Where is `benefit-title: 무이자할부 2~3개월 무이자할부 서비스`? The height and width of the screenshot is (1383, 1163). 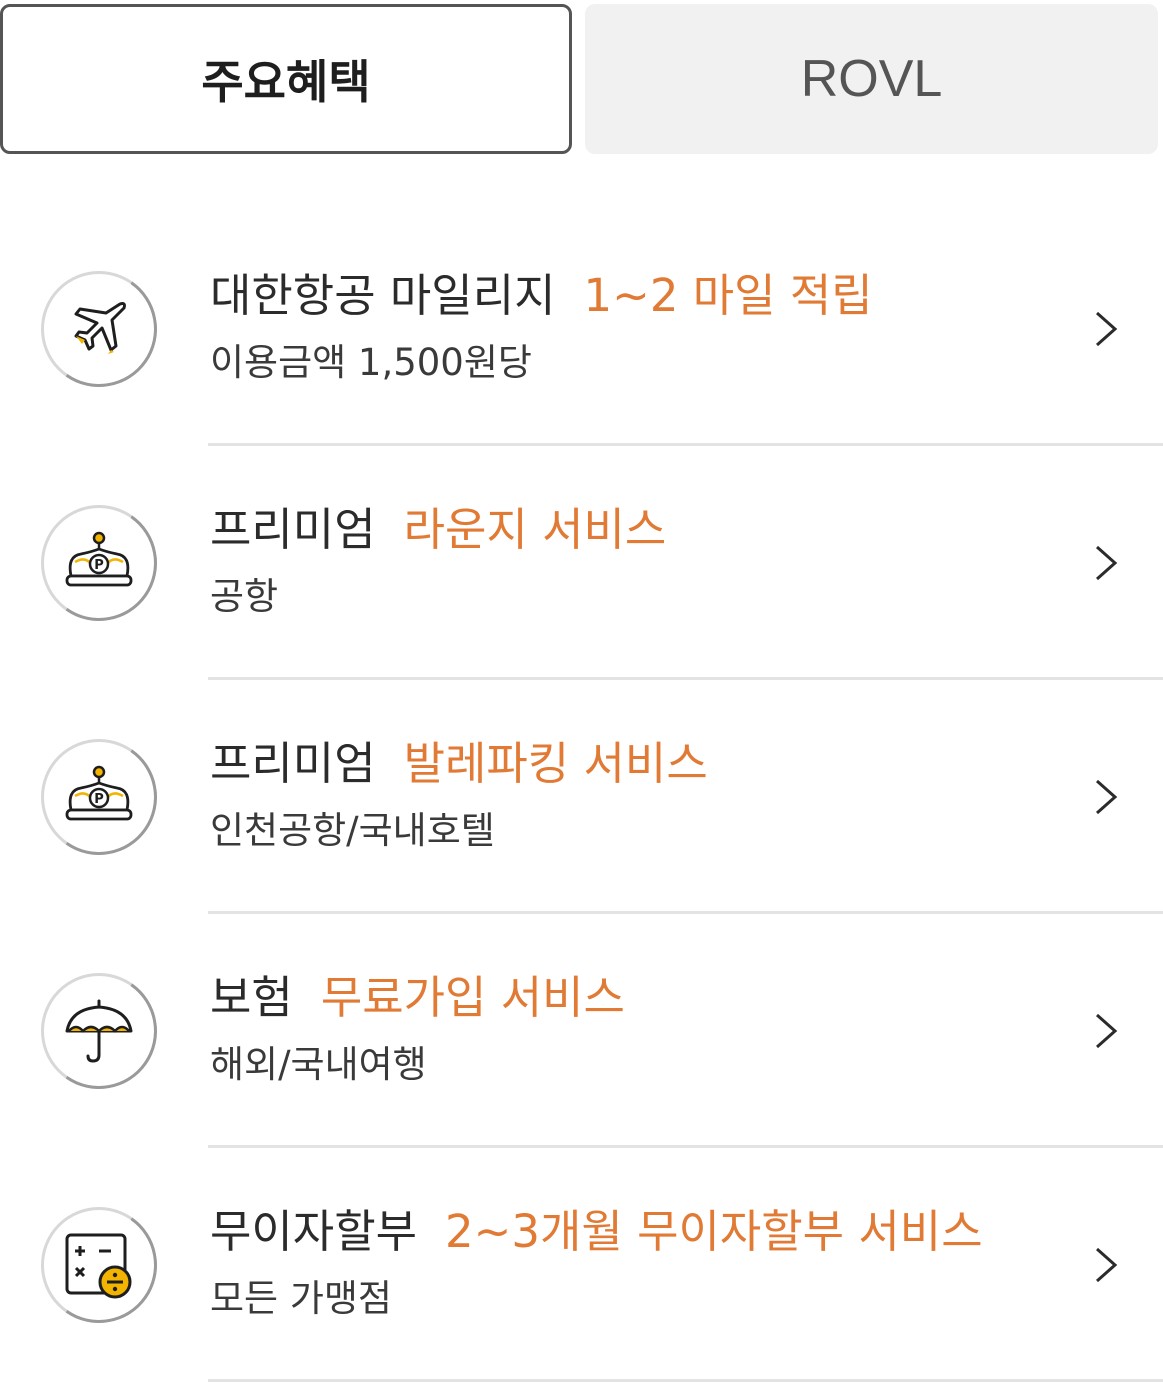
benefit-title: 무이자할부 2~3개월 무이자할부 서비스 is located at coordinates (596, 1232).